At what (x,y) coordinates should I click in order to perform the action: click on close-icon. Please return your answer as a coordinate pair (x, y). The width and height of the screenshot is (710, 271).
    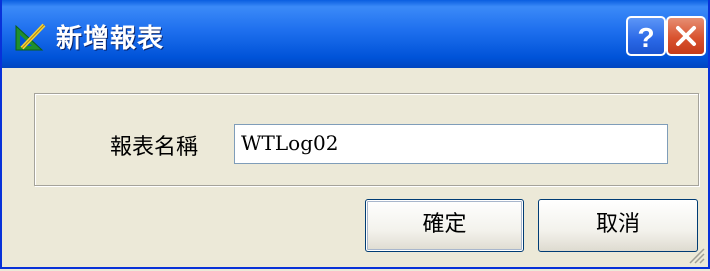
    Looking at the image, I should click on (686, 36).